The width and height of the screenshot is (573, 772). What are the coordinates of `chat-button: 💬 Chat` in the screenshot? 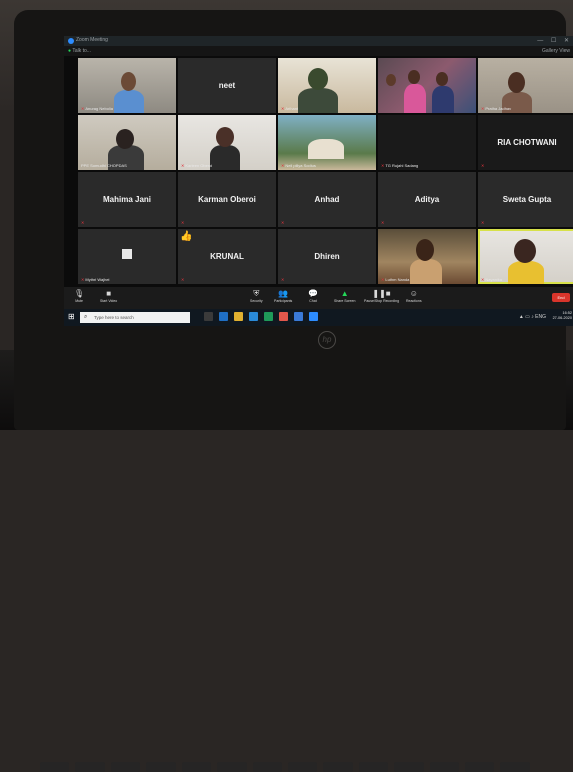 It's located at (313, 296).